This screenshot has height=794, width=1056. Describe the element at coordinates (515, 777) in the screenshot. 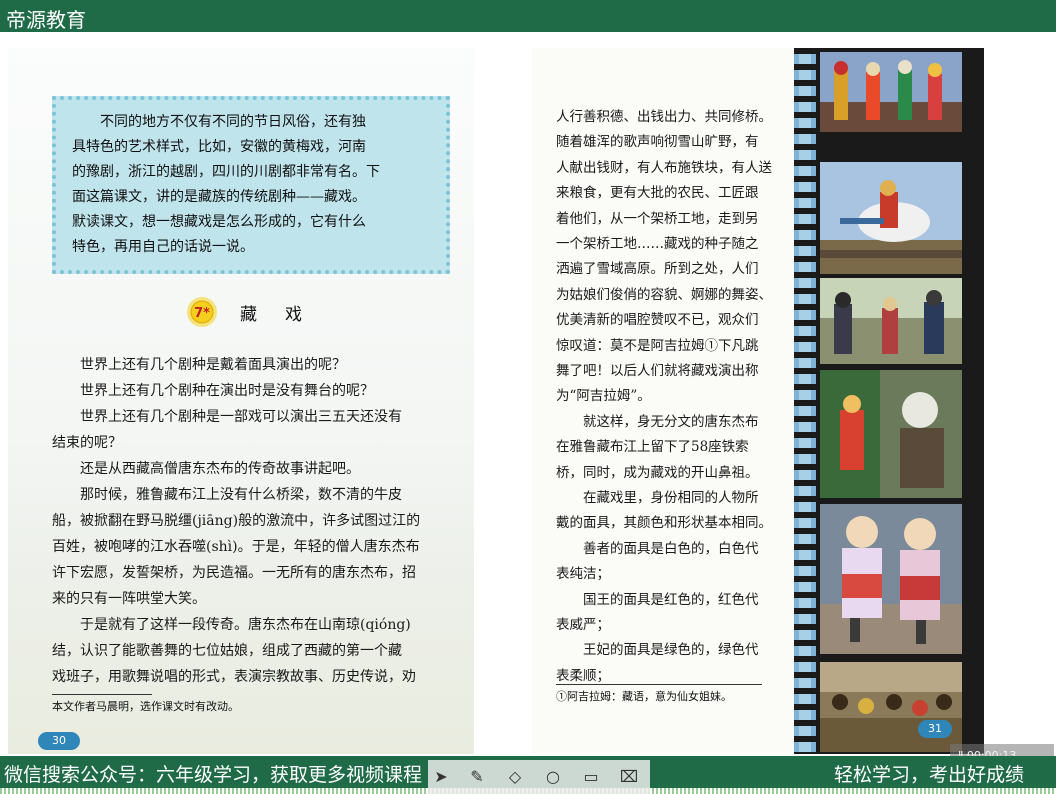

I see `eraser-icon: ◇` at that location.